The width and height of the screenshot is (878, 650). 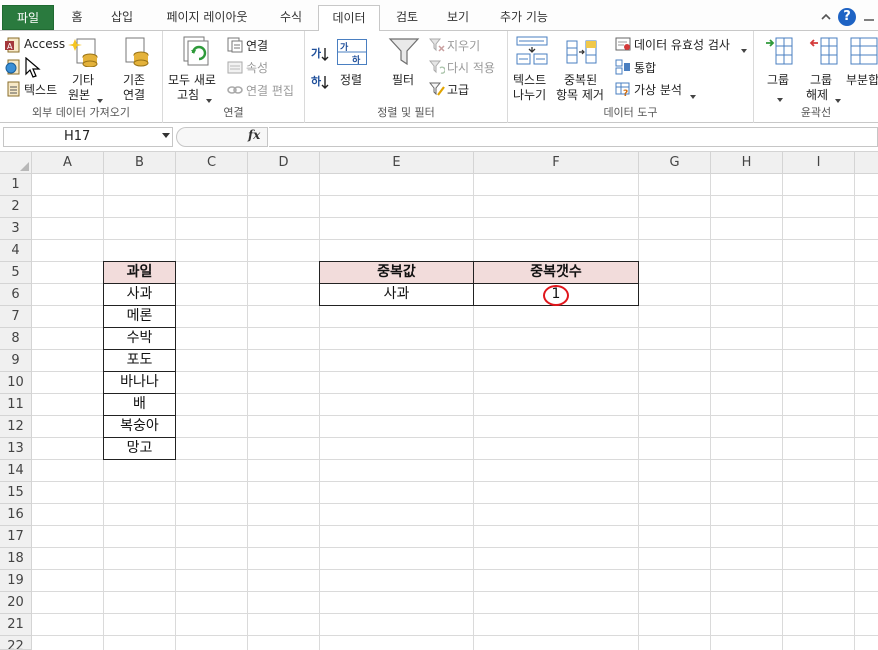 What do you see at coordinates (407, 18) in the screenshot?
I see `tab-review: 검토` at bounding box center [407, 18].